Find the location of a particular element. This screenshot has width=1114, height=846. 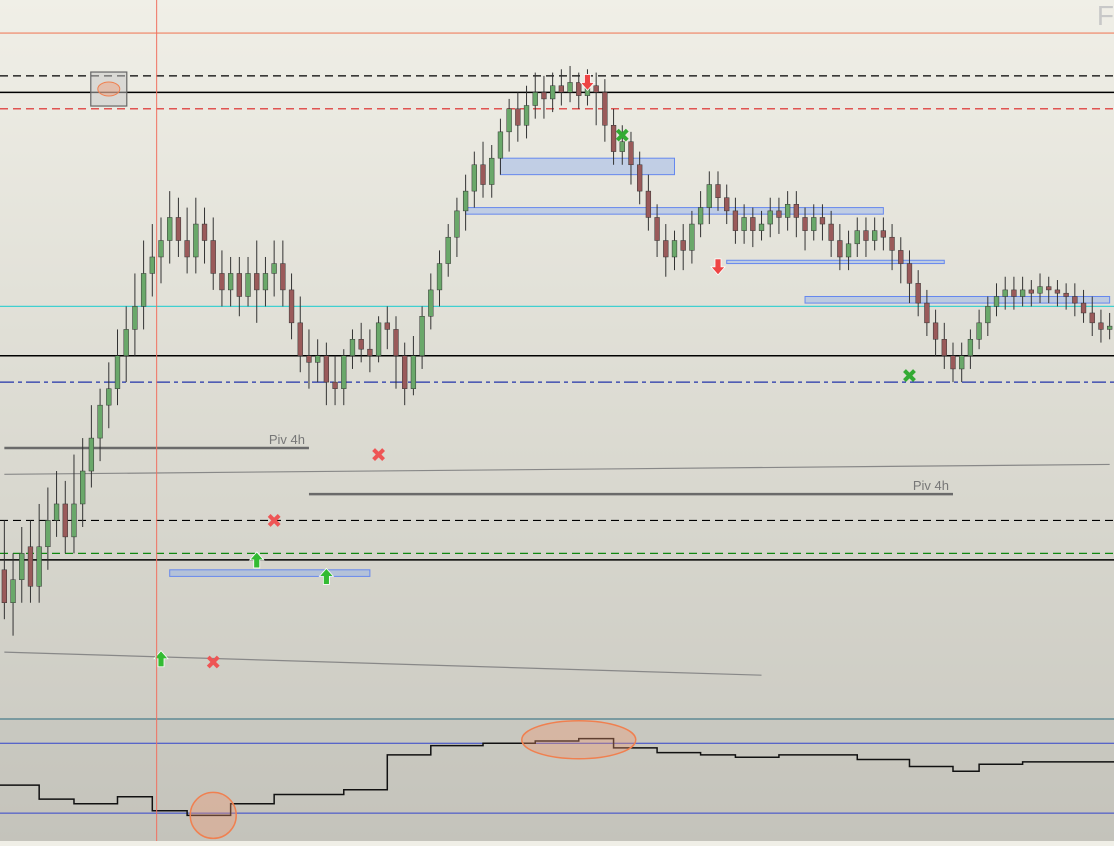

corner-text: F is located at coordinates (1105, 15).